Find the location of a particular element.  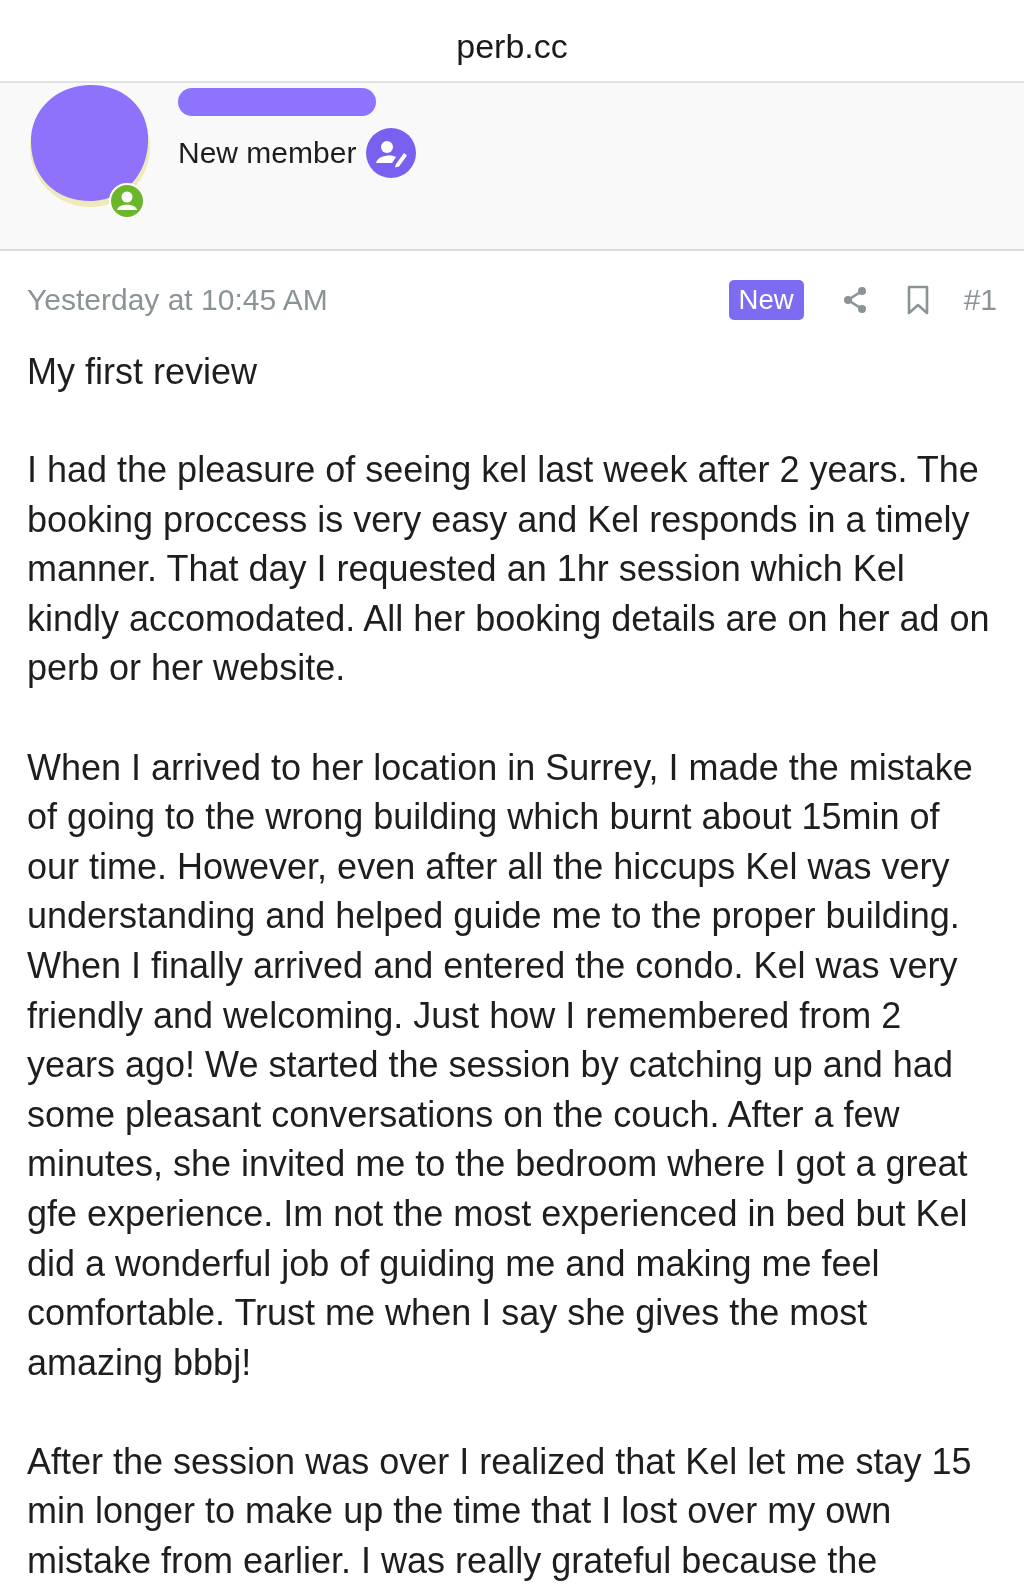

review-paragraph: I had the pleasure of seeing kel last week after 2 years. The booking proccess is very easy and Kel responds in a timely manner. That day I requested an 1hr session which Kel kindly accomodated. All her booking details are on her ad on perb or her website. is located at coordinates (509, 569).